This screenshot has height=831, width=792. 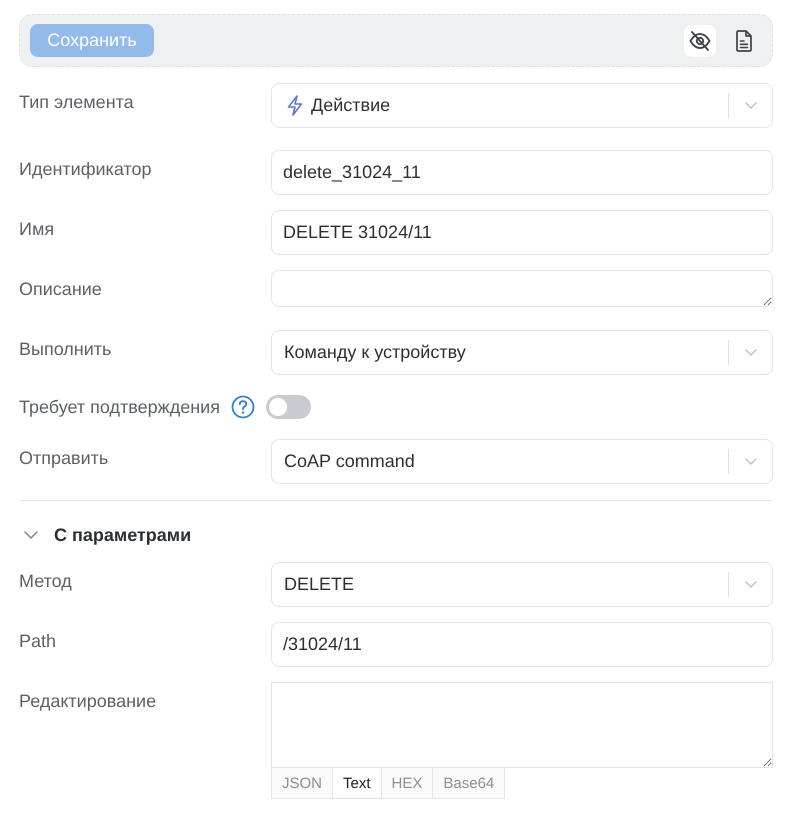 I want to click on help-icon, so click(x=242, y=407).